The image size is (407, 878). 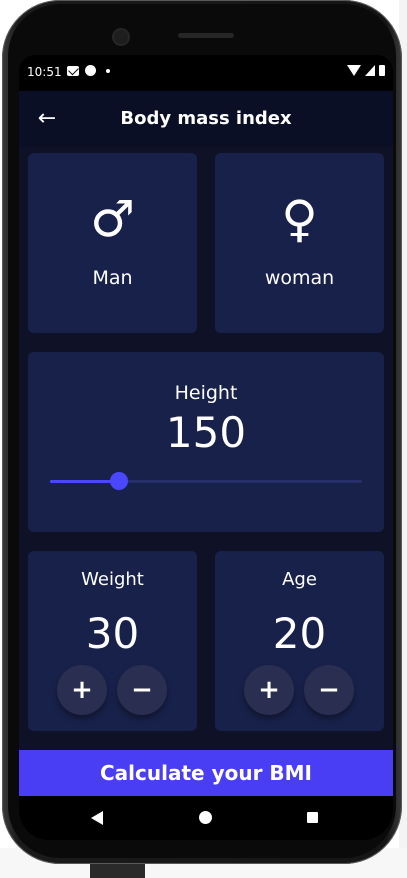 What do you see at coordinates (299, 278) in the screenshot?
I see `gender-label-woman: woman` at bounding box center [299, 278].